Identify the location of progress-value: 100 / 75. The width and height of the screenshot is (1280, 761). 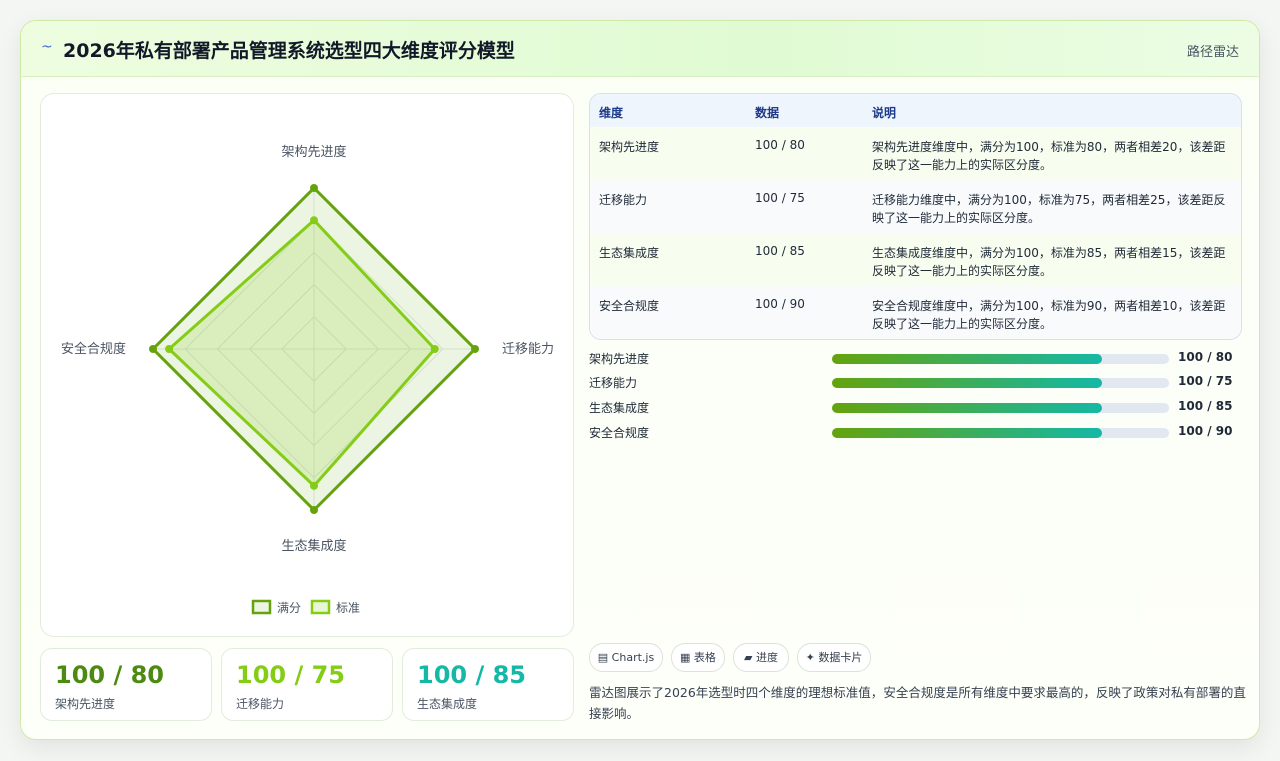
(1205, 381).